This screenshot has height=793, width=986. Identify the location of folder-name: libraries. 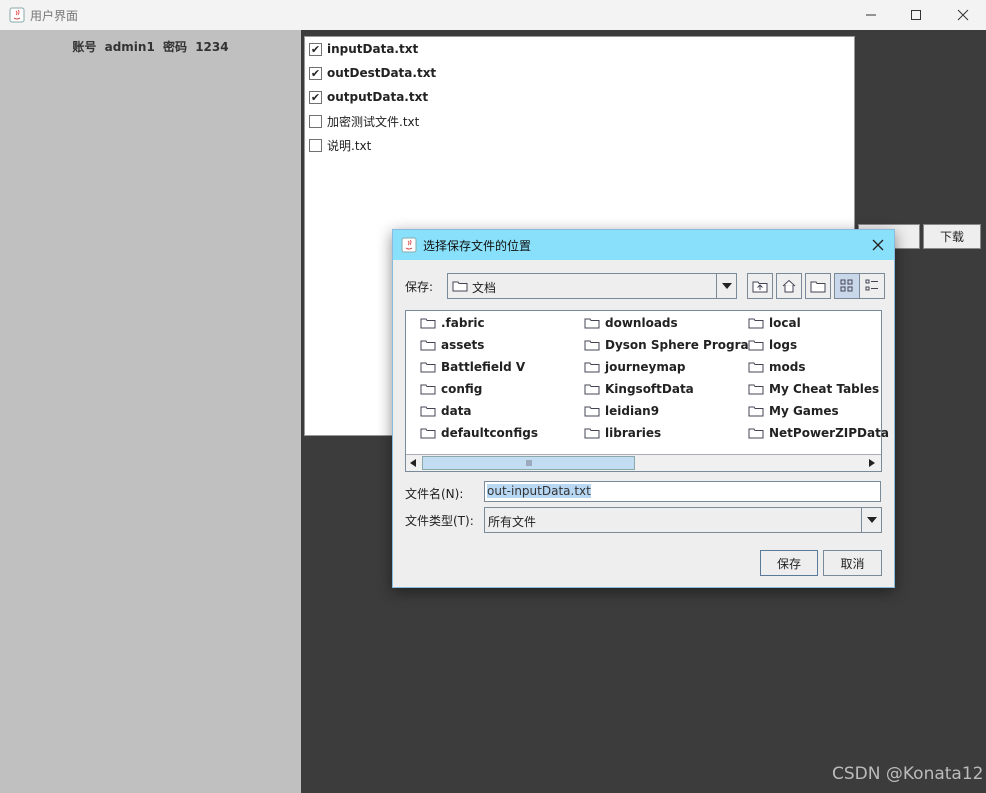
(633, 433).